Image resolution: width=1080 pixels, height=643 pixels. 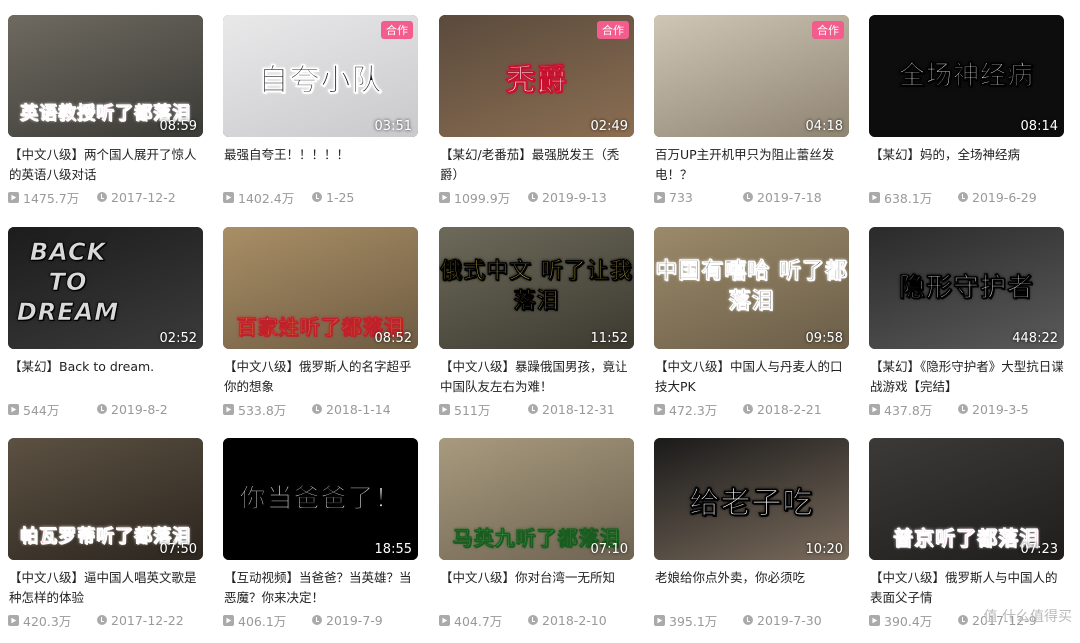 I want to click on video-thumbnail: 你当爸爸了！ 18:55, so click(x=320, y=499).